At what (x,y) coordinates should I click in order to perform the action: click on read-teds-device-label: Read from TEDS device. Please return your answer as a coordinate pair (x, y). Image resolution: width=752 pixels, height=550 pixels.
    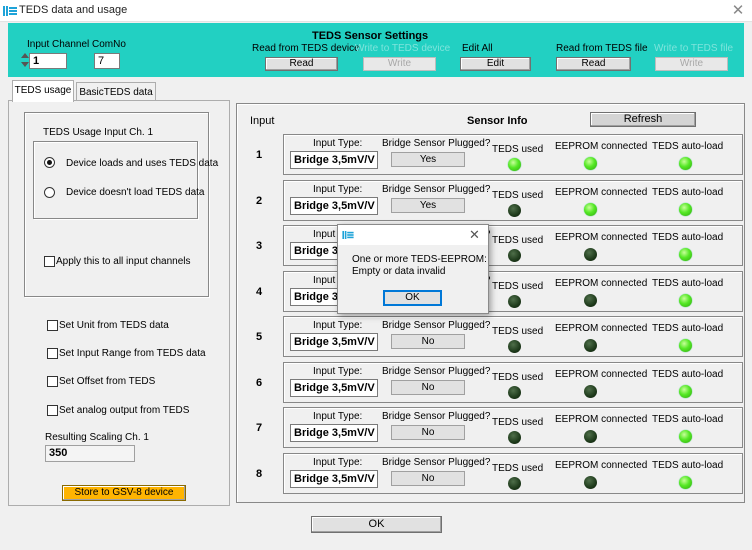
    Looking at the image, I should click on (306, 48).